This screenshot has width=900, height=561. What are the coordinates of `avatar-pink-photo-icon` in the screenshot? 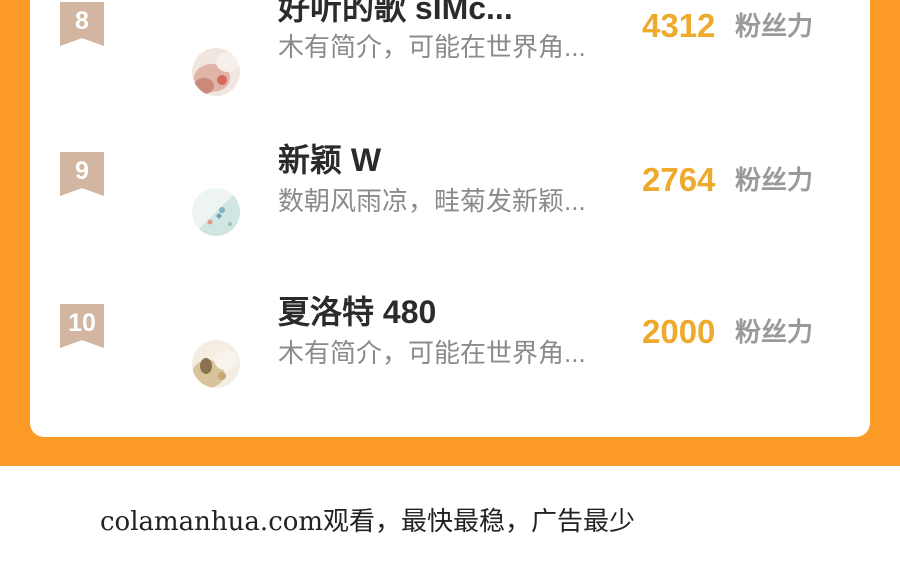 It's located at (216, 72).